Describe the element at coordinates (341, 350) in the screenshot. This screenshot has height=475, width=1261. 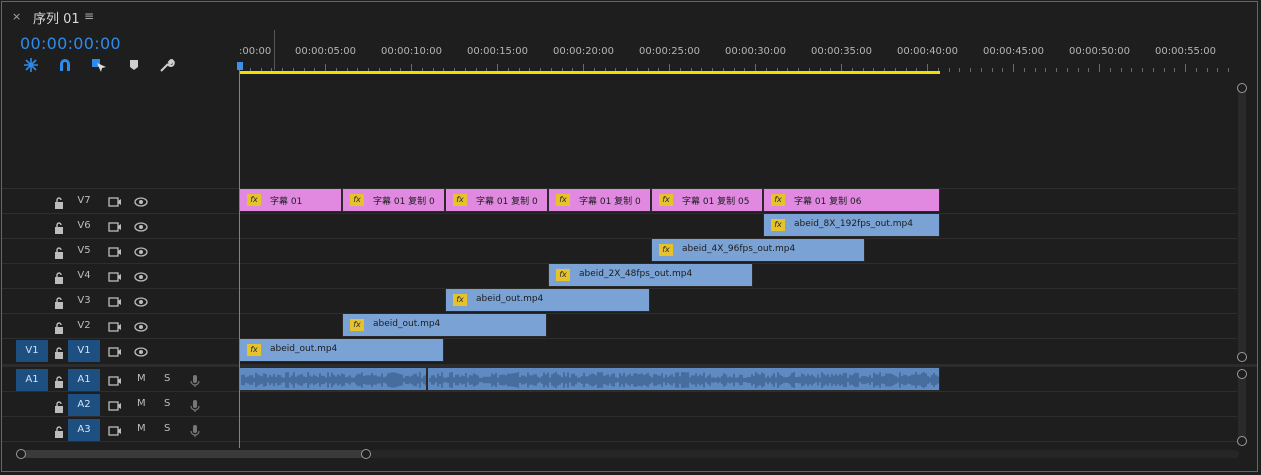
I see `clip-v1: fx abeid_out.mp4` at that location.